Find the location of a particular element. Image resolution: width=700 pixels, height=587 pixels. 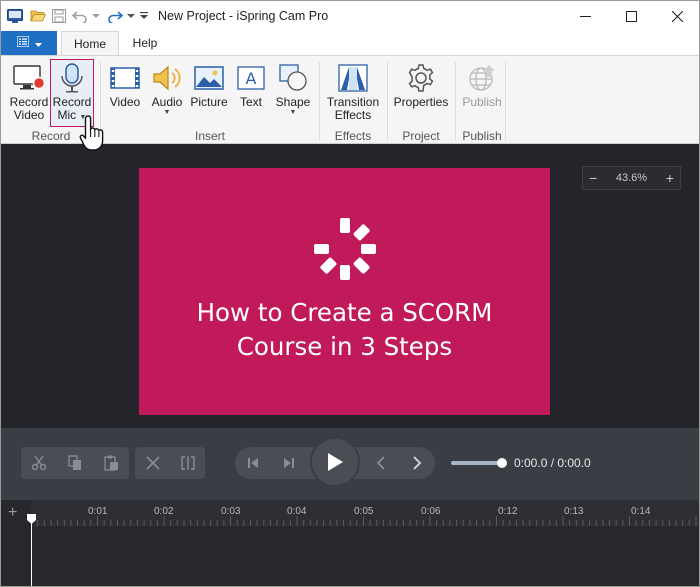

undo-icon is located at coordinates (80, 16).